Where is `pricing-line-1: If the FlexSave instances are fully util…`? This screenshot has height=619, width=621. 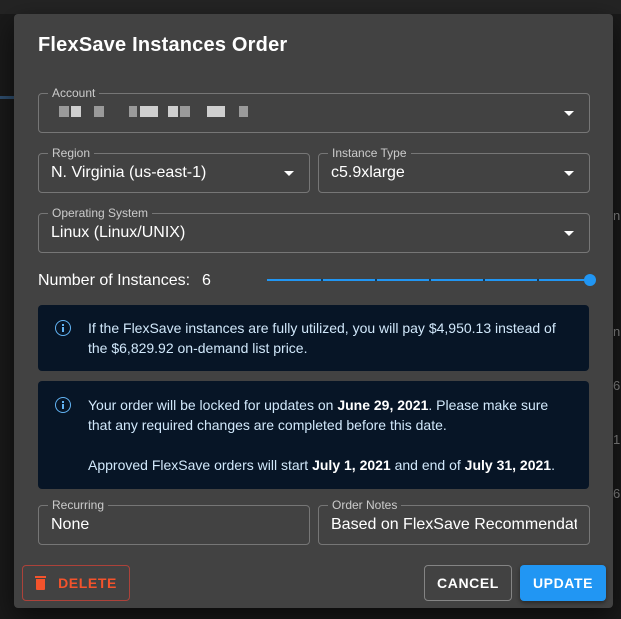
pricing-line-1: If the FlexSave instances are fully util… is located at coordinates (322, 328).